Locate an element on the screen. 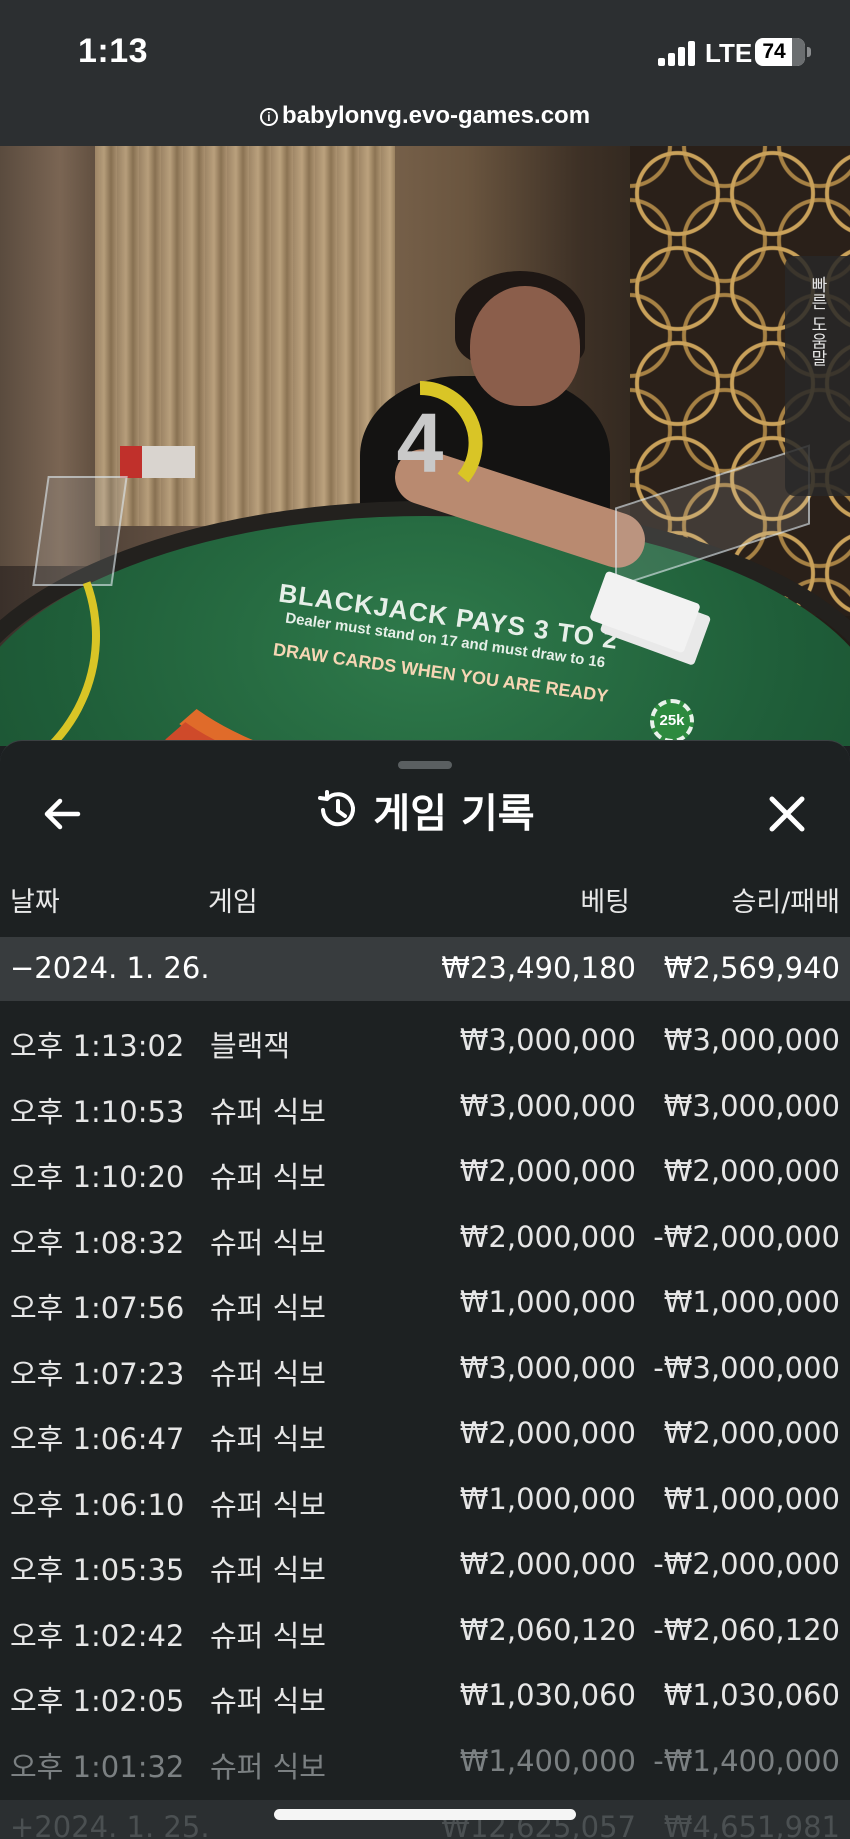 The width and height of the screenshot is (850, 1839). history-row: 오후 1:10:53 슈퍼 식보 ₩3,000,000 ₩3,000,000 is located at coordinates (425, 1106).